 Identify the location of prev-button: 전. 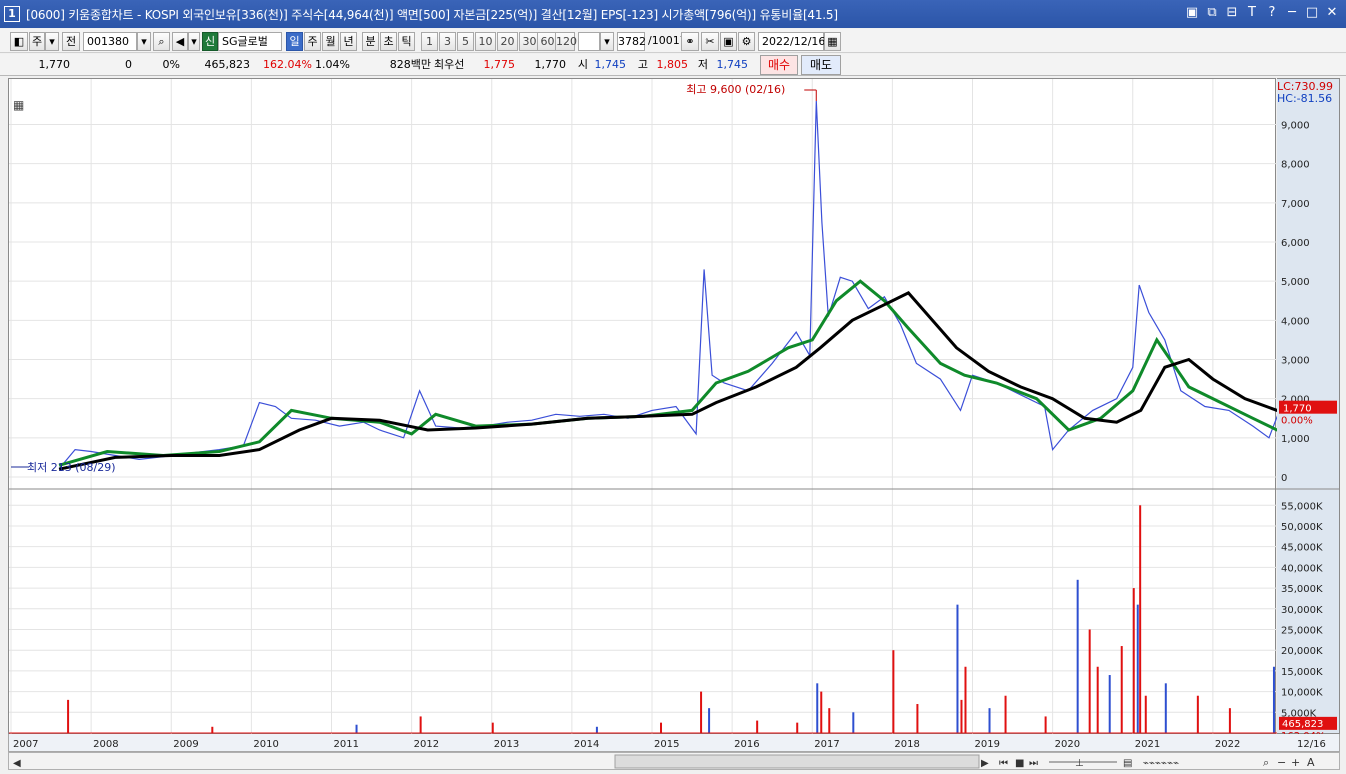
(71, 41).